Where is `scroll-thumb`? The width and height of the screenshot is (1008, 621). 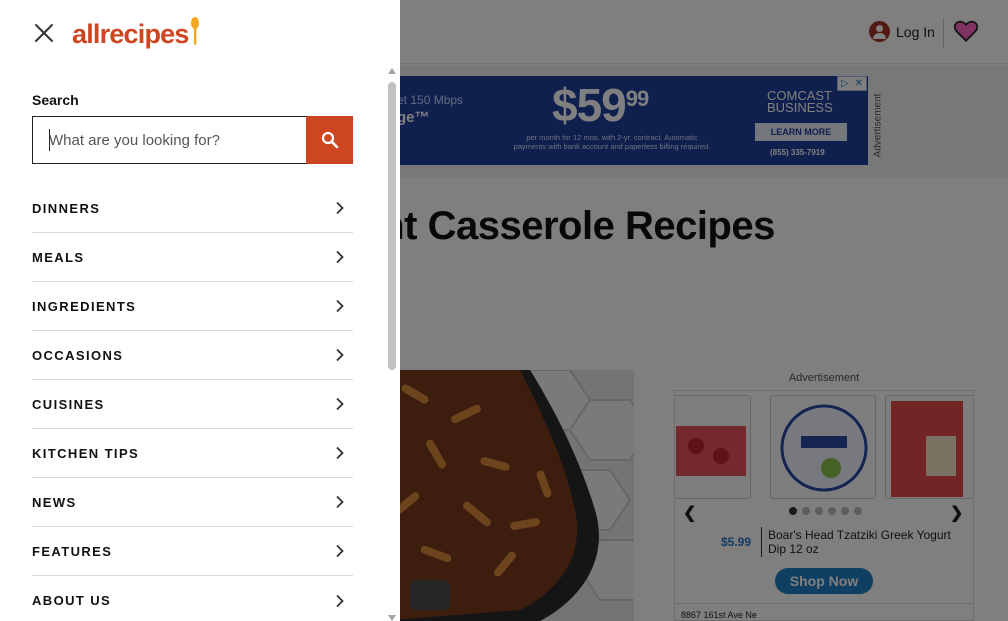 scroll-thumb is located at coordinates (392, 226).